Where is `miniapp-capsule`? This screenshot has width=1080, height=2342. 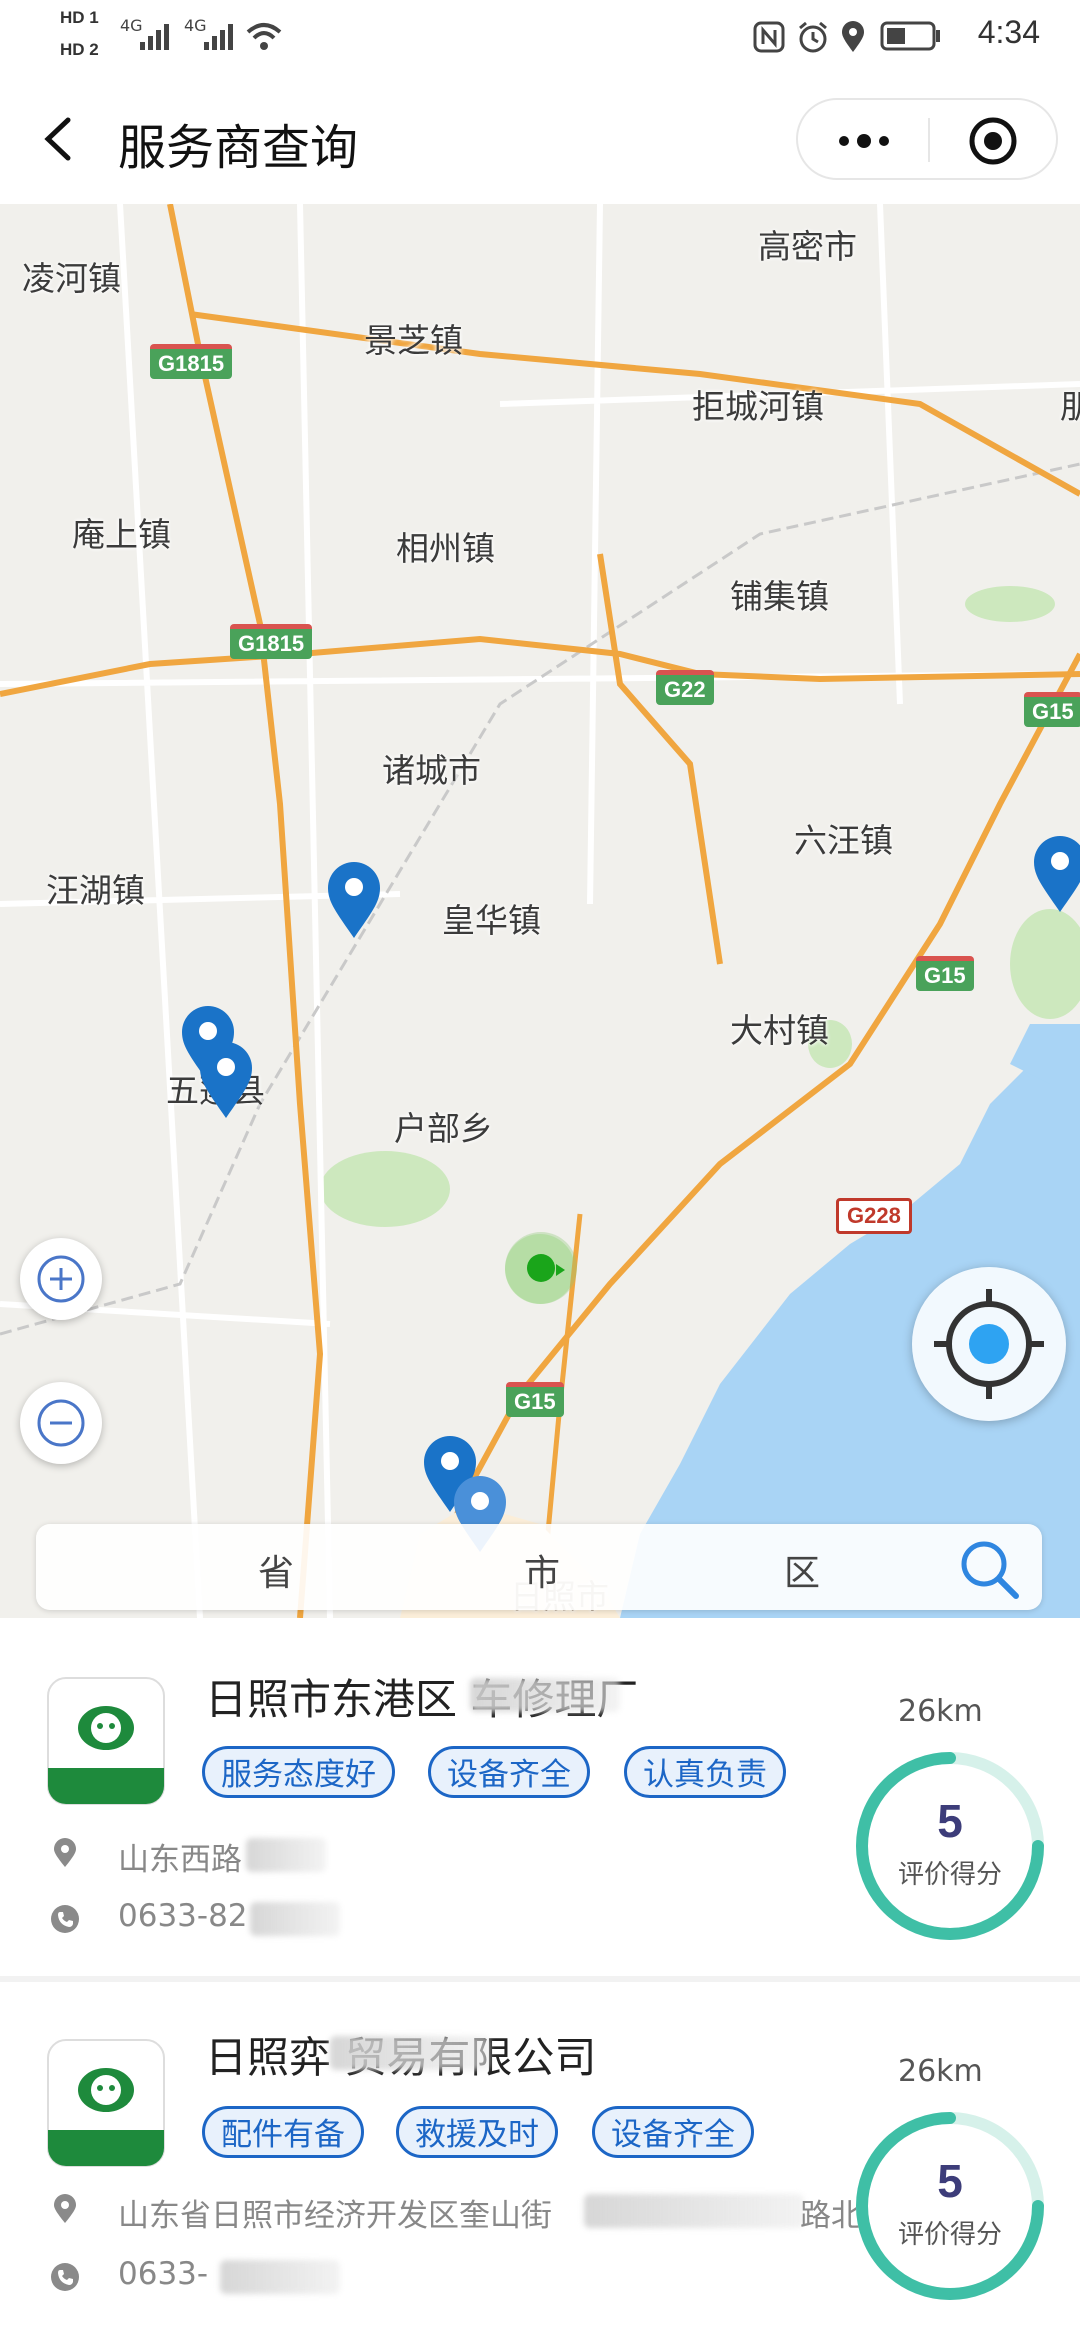
miniapp-capsule is located at coordinates (927, 139).